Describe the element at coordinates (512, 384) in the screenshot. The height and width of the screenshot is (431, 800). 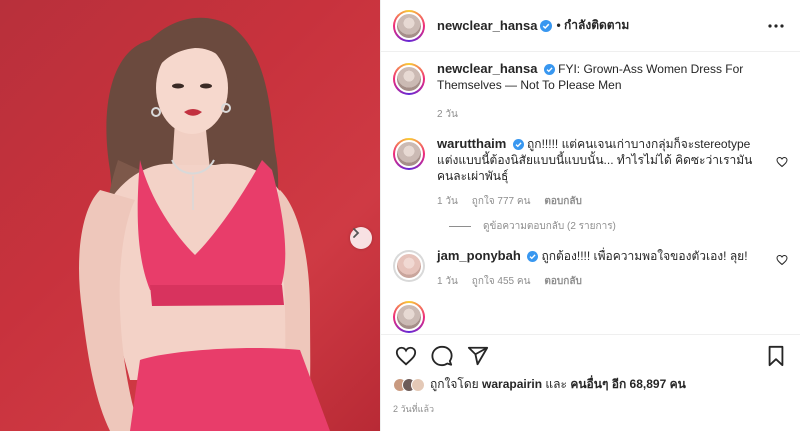
I see `liker-username: warapairin` at that location.